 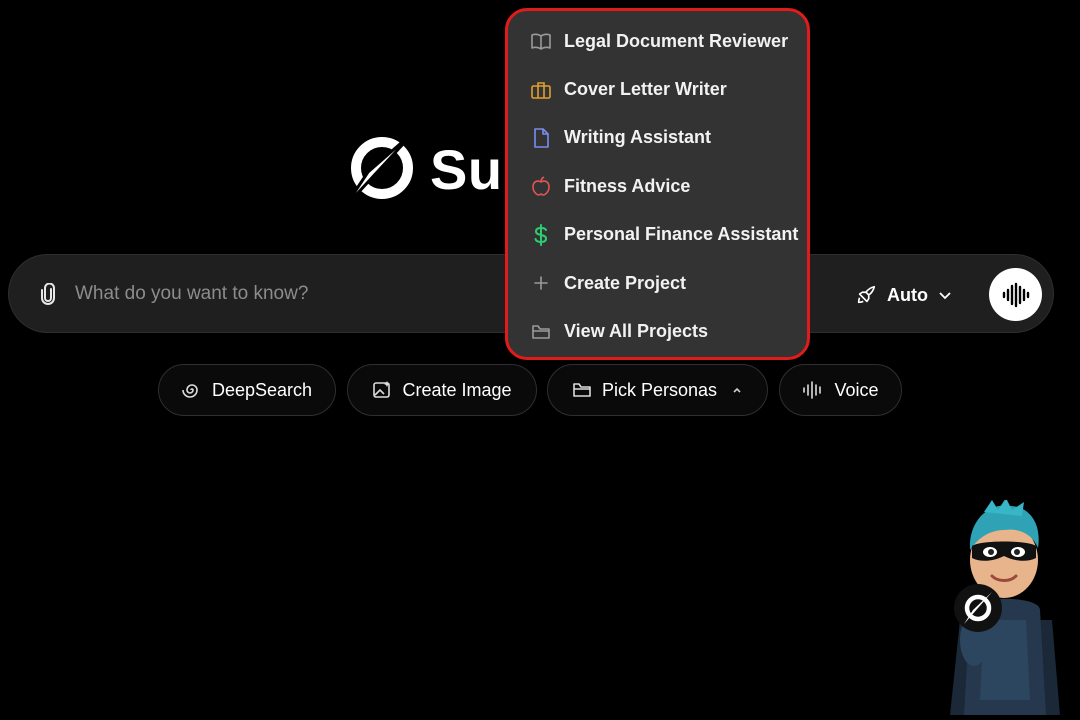 I want to click on pick-personas-button: Pick Personas, so click(x=657, y=390).